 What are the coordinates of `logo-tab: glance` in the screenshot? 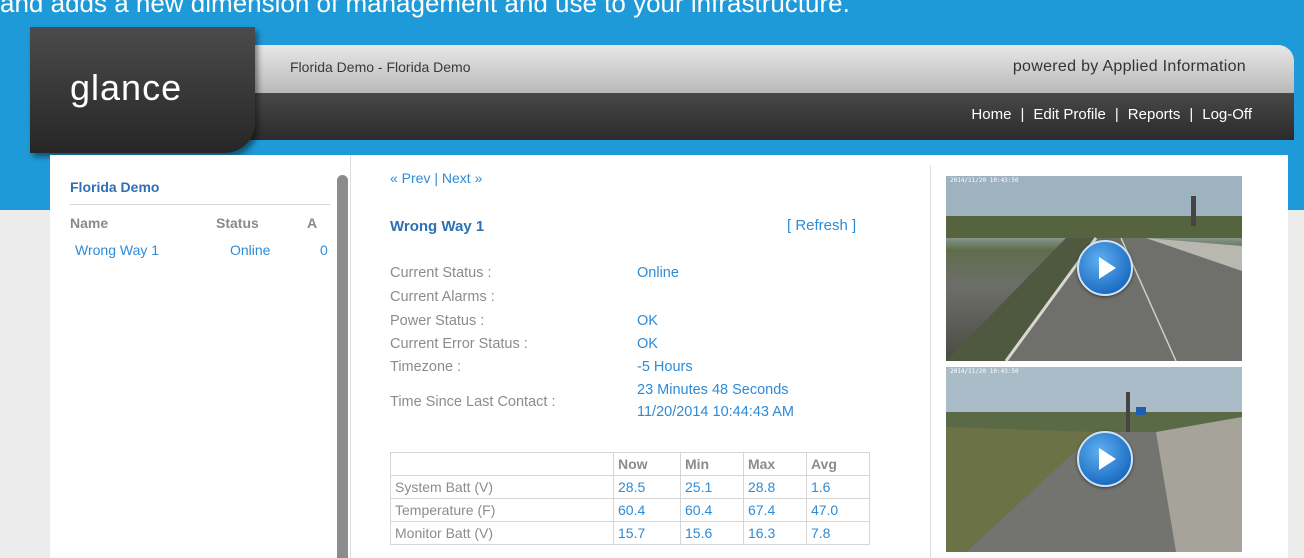 It's located at (142, 90).